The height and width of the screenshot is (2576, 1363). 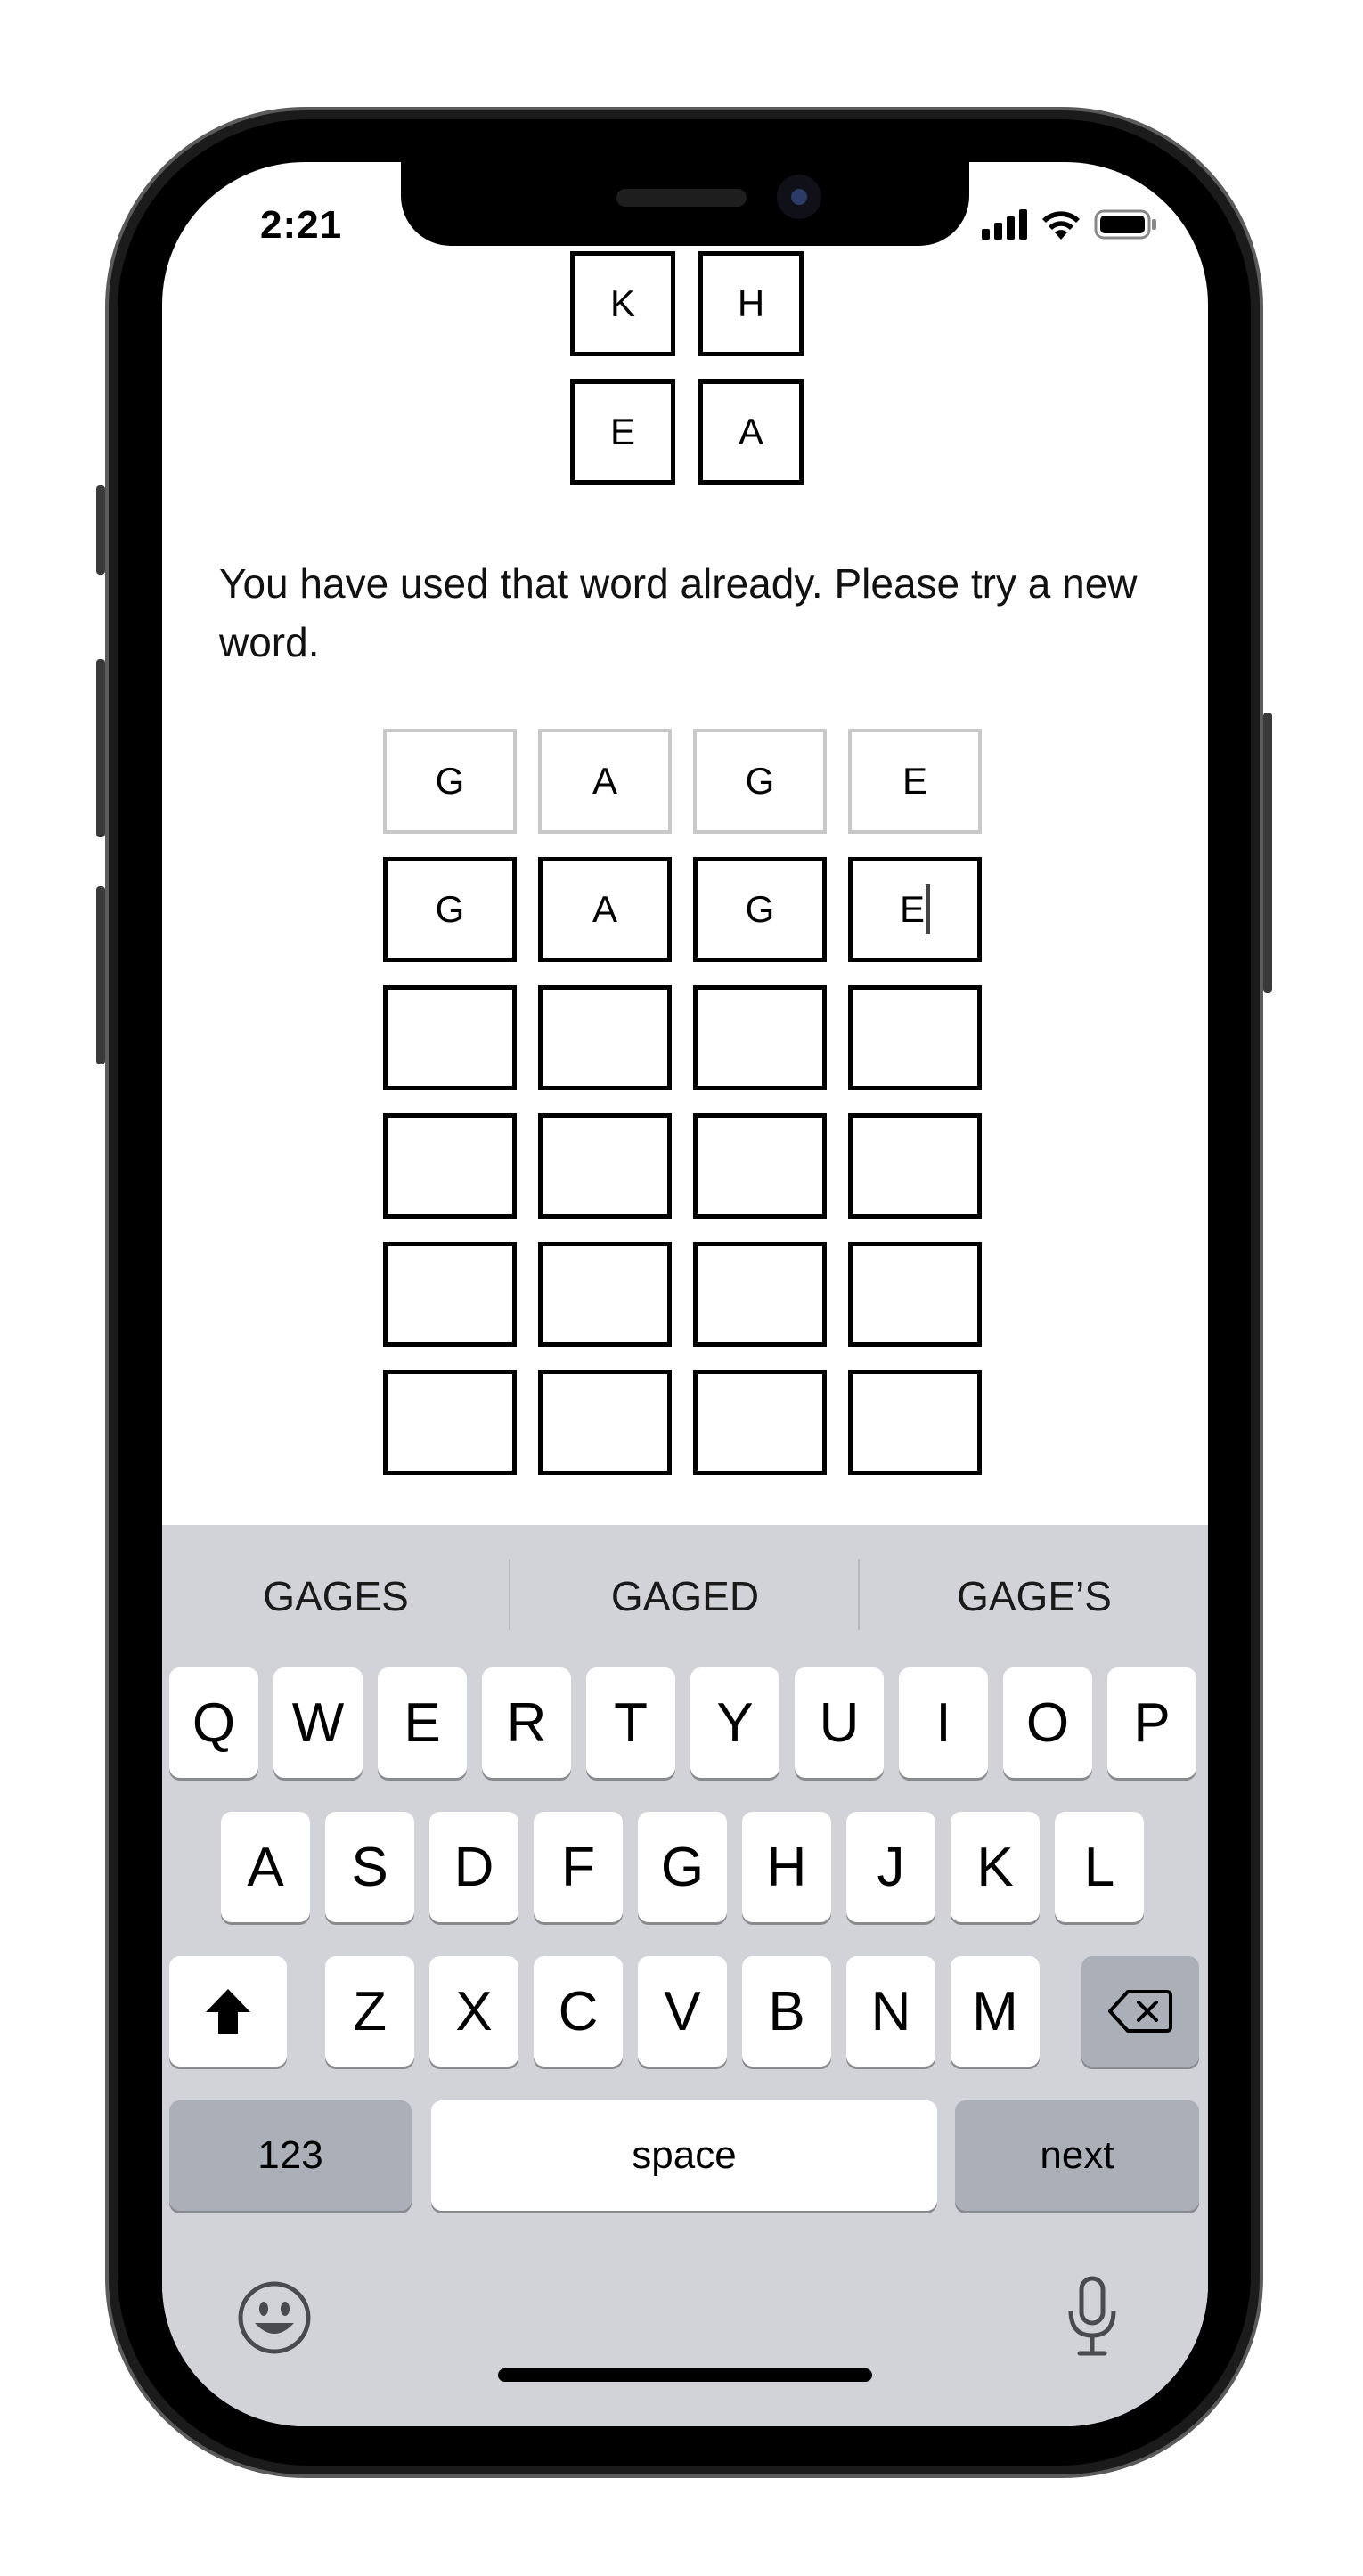 What do you see at coordinates (265, 1867) in the screenshot?
I see `key-a: A` at bounding box center [265, 1867].